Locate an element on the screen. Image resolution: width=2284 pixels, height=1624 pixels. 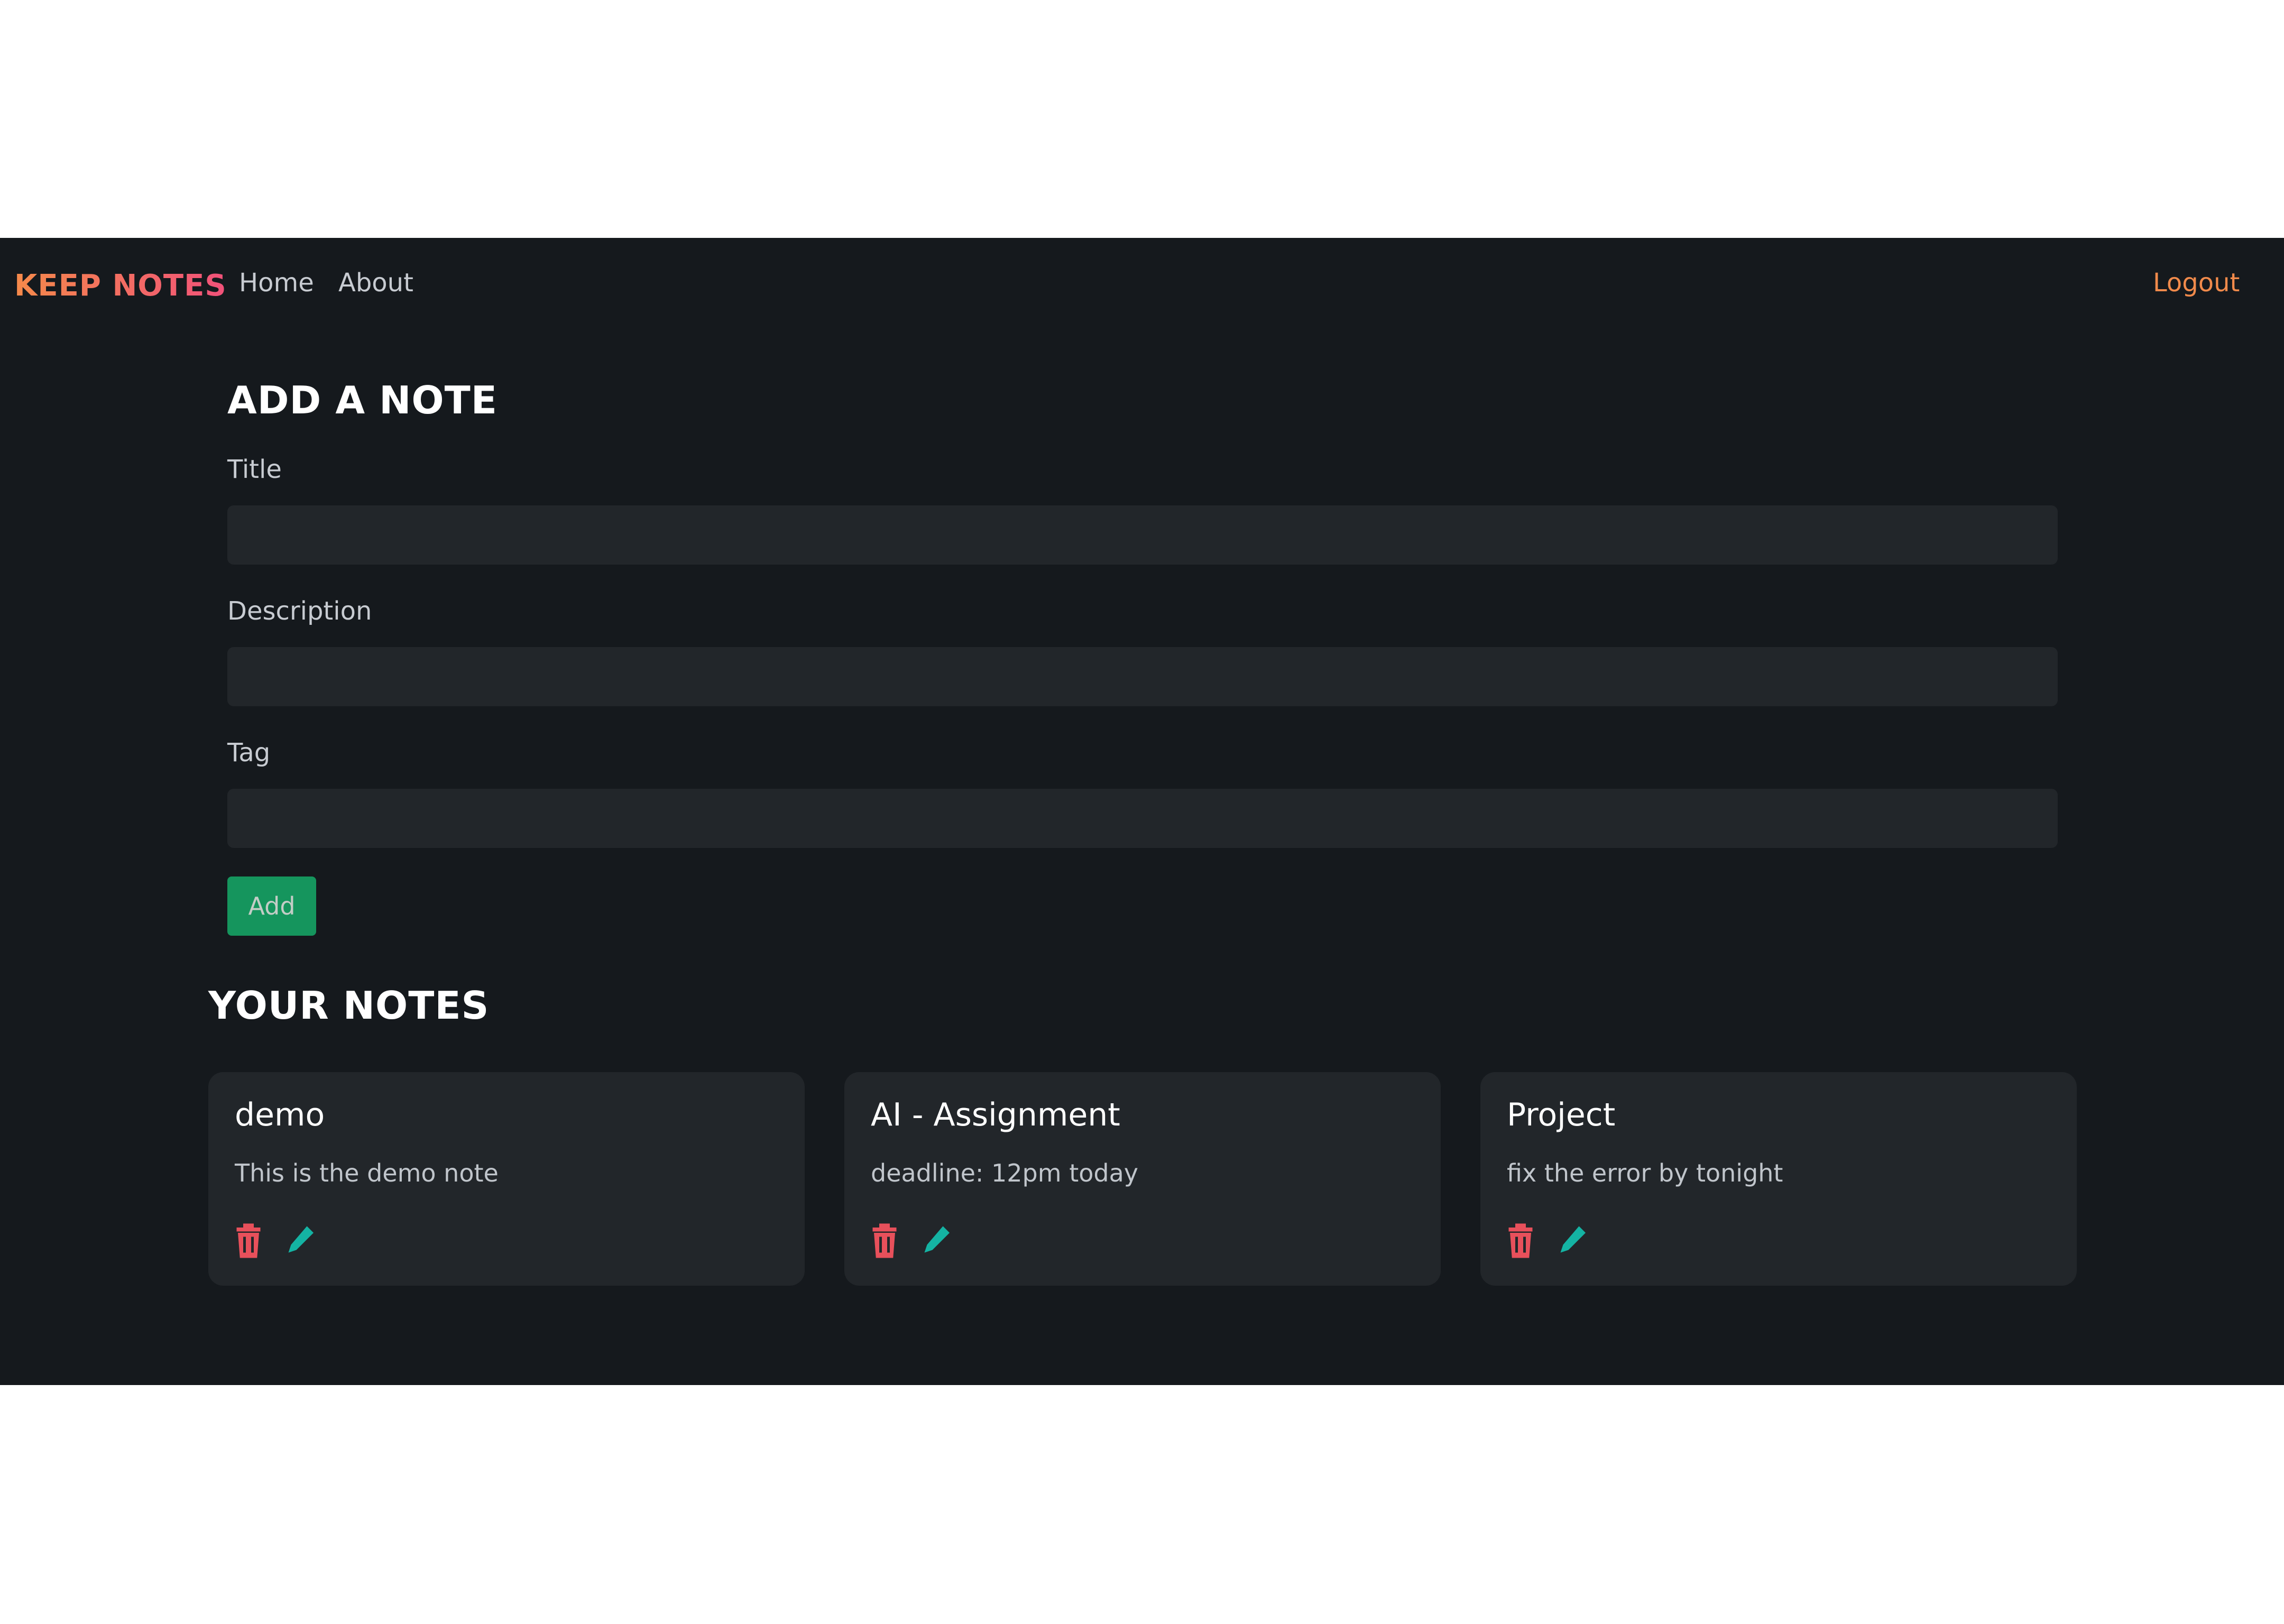
description-label: Description is located at coordinates (299, 611).